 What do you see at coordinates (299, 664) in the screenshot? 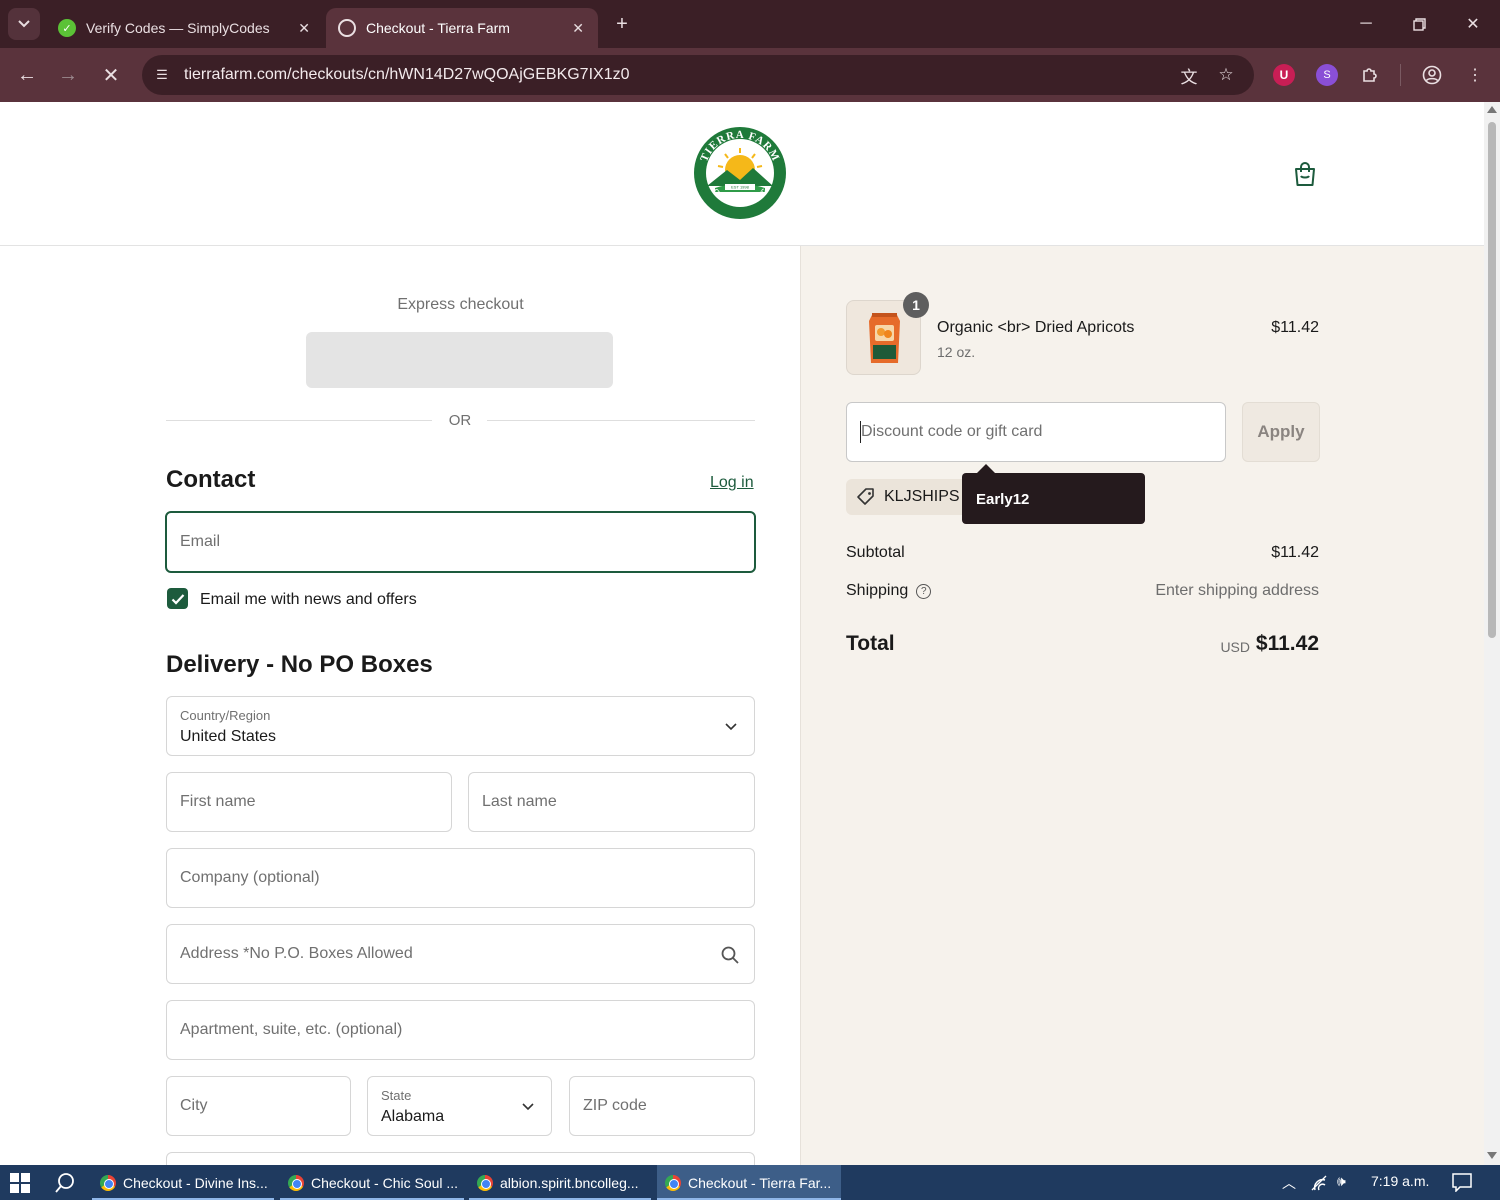
I see `delivery-heading: Delivery - No PO Boxes` at bounding box center [299, 664].